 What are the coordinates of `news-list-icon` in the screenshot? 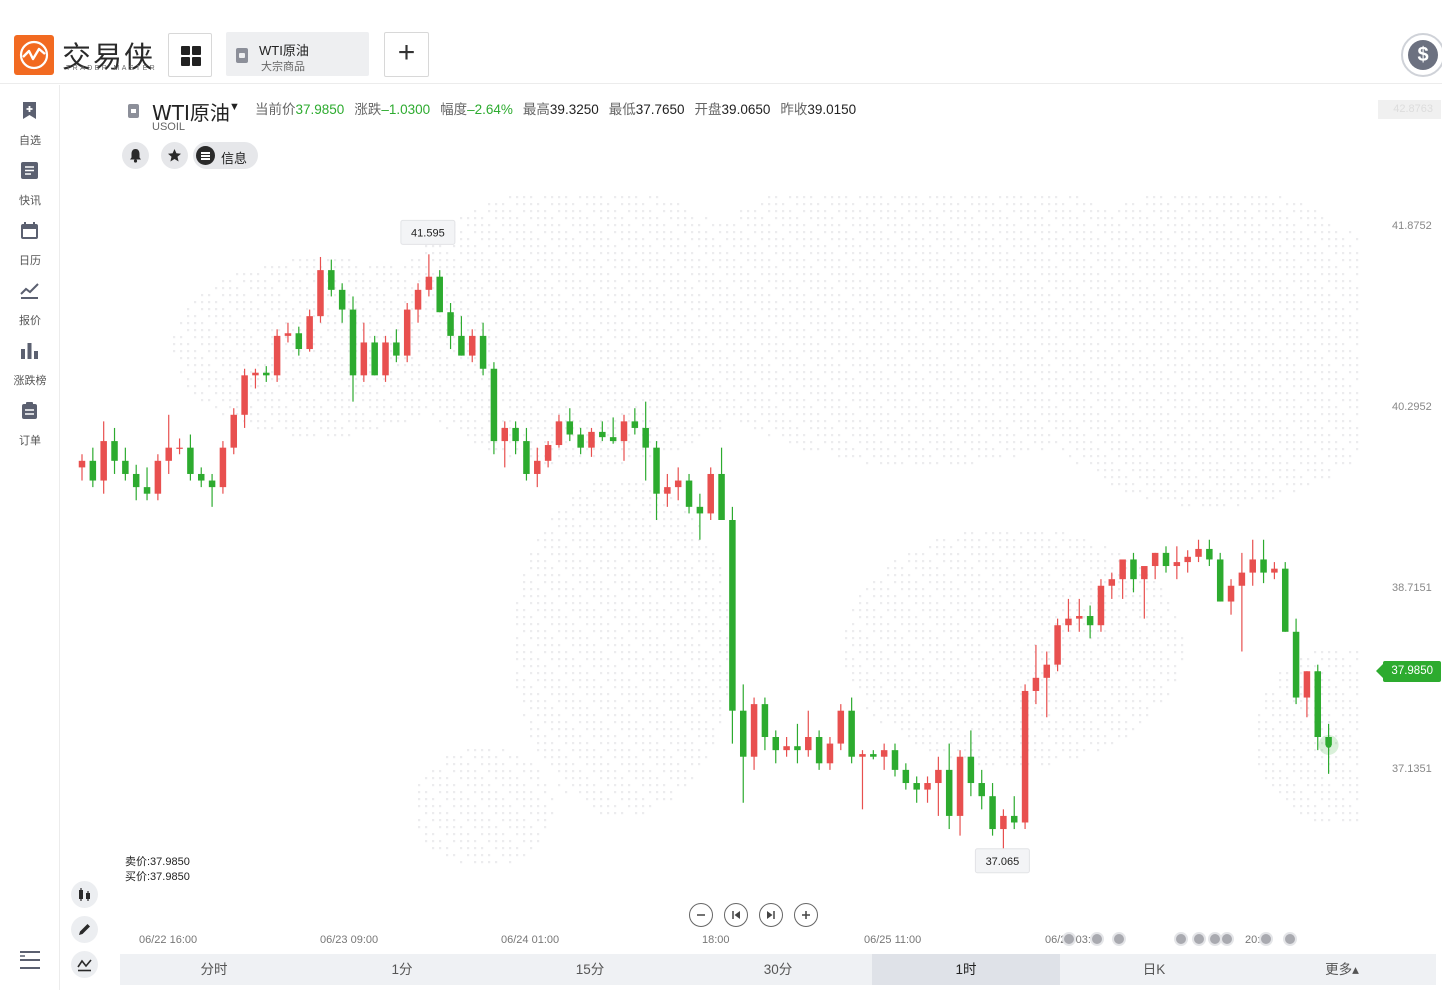 It's located at (29, 170).